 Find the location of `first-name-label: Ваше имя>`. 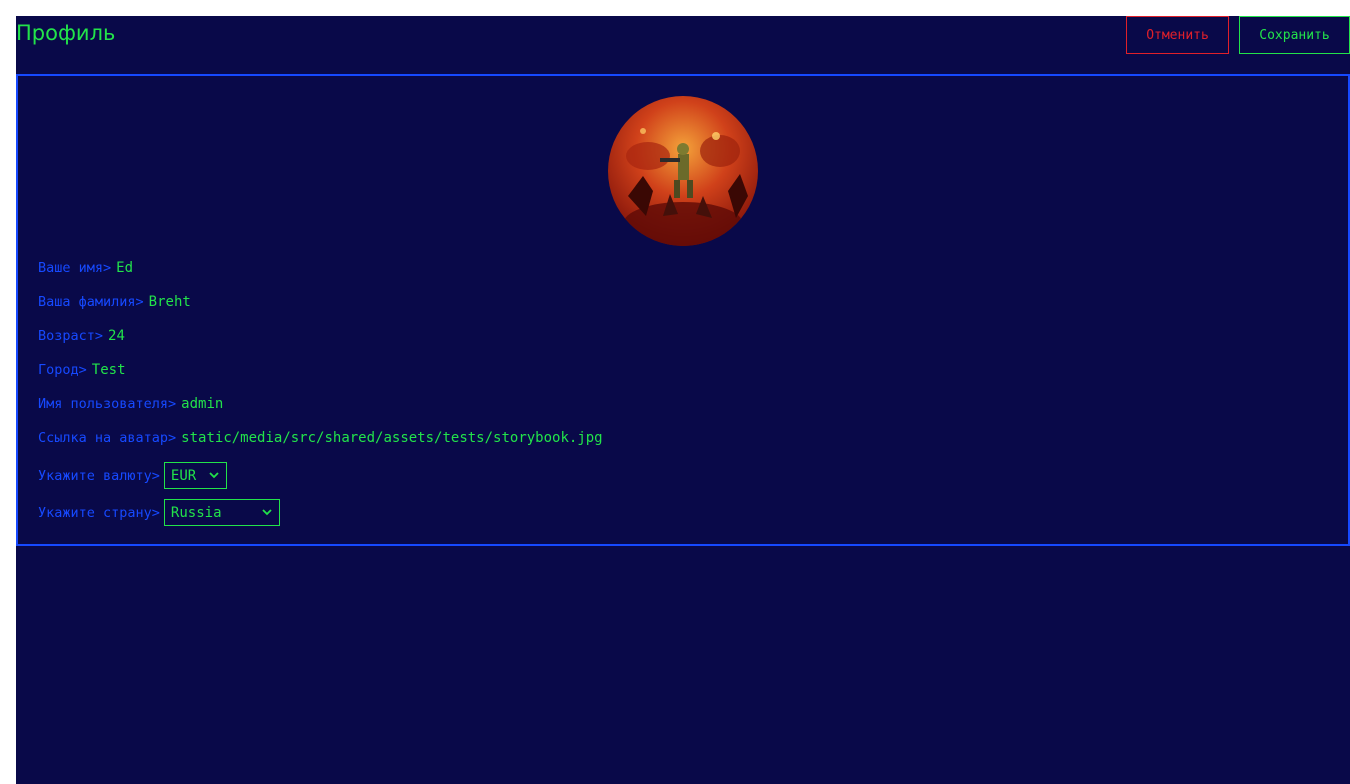

first-name-label: Ваше имя> is located at coordinates (75, 268).